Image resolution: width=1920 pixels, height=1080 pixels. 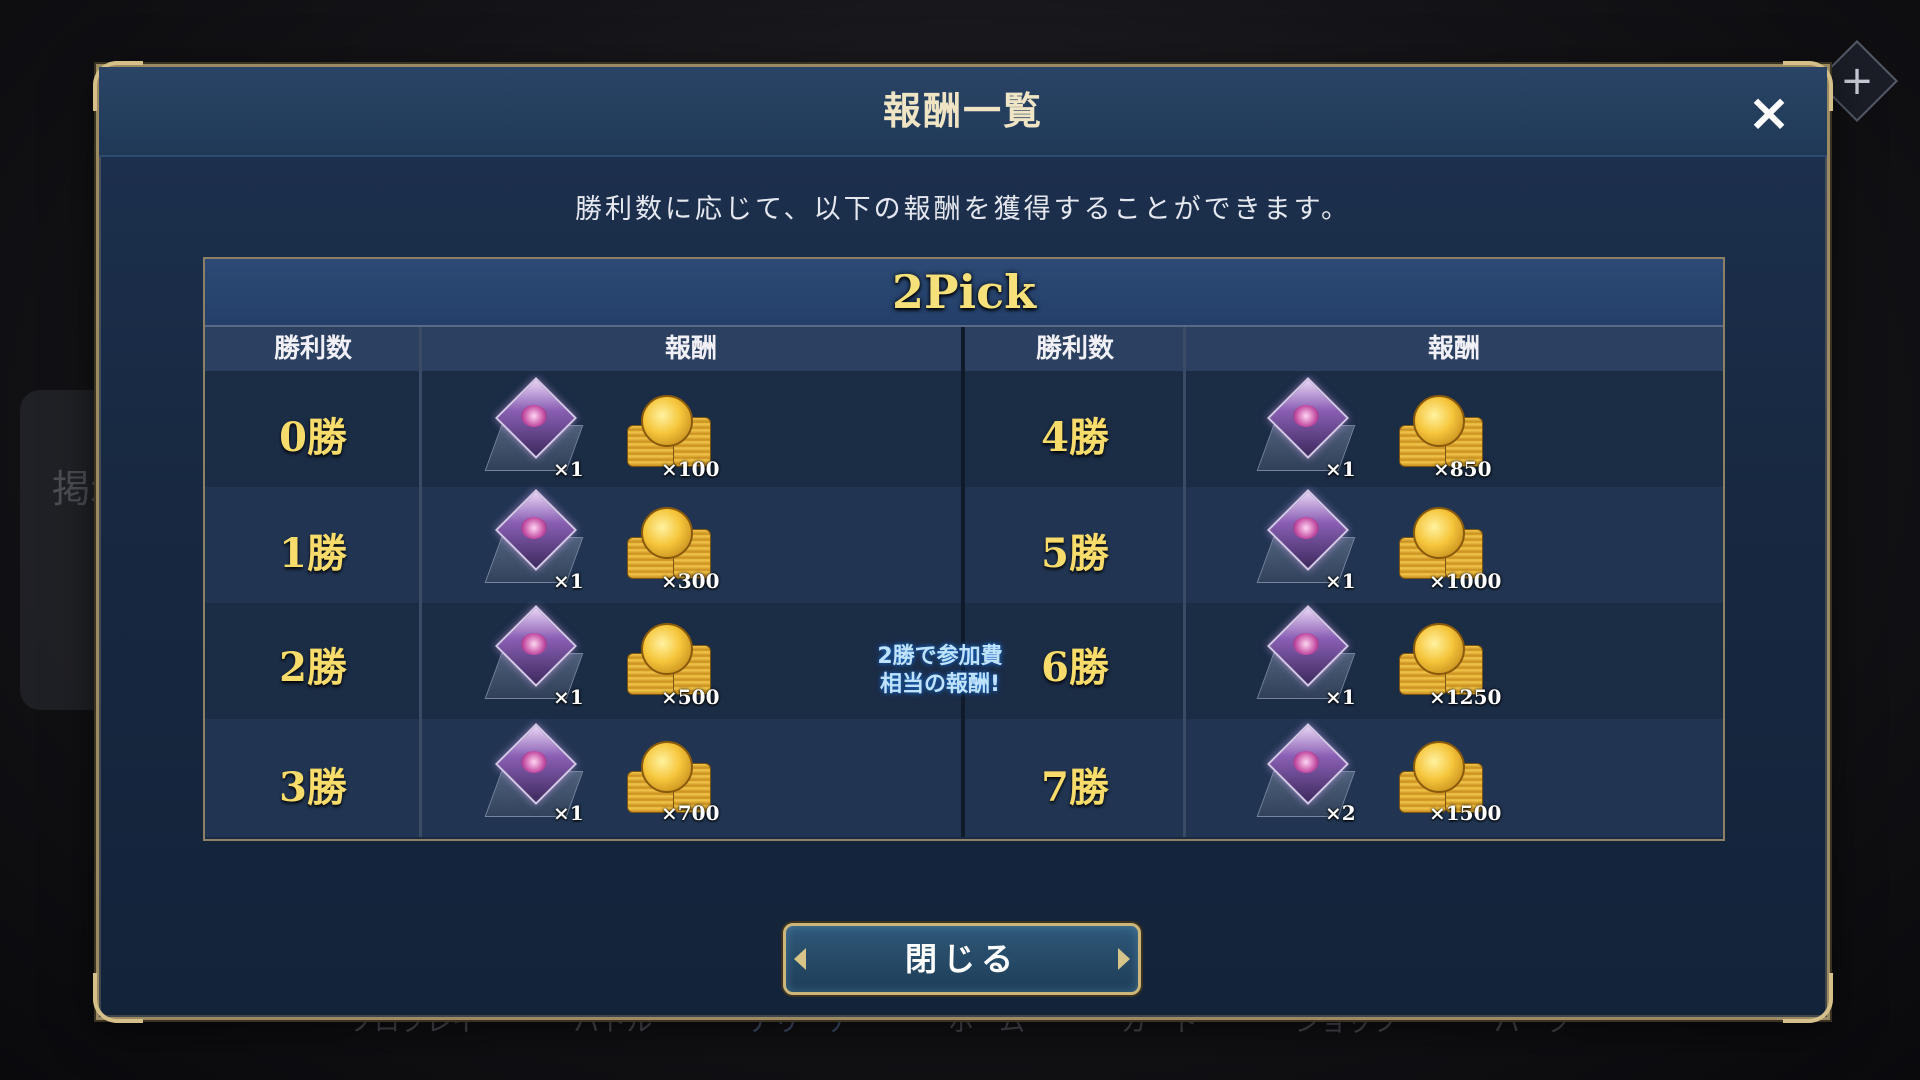 I want to click on coin-quantity: ×850, so click(x=1462, y=469).